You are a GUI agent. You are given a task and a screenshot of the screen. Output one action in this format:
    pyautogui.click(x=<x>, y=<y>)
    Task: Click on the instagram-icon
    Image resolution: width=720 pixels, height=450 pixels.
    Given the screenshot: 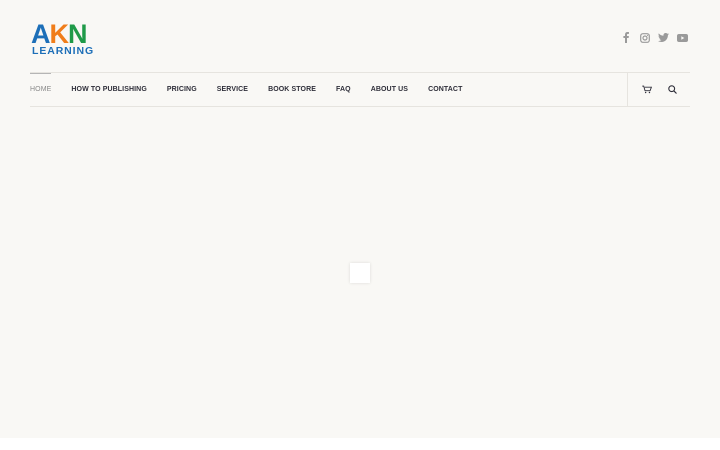 What is the action you would take?
    pyautogui.click(x=644, y=37)
    